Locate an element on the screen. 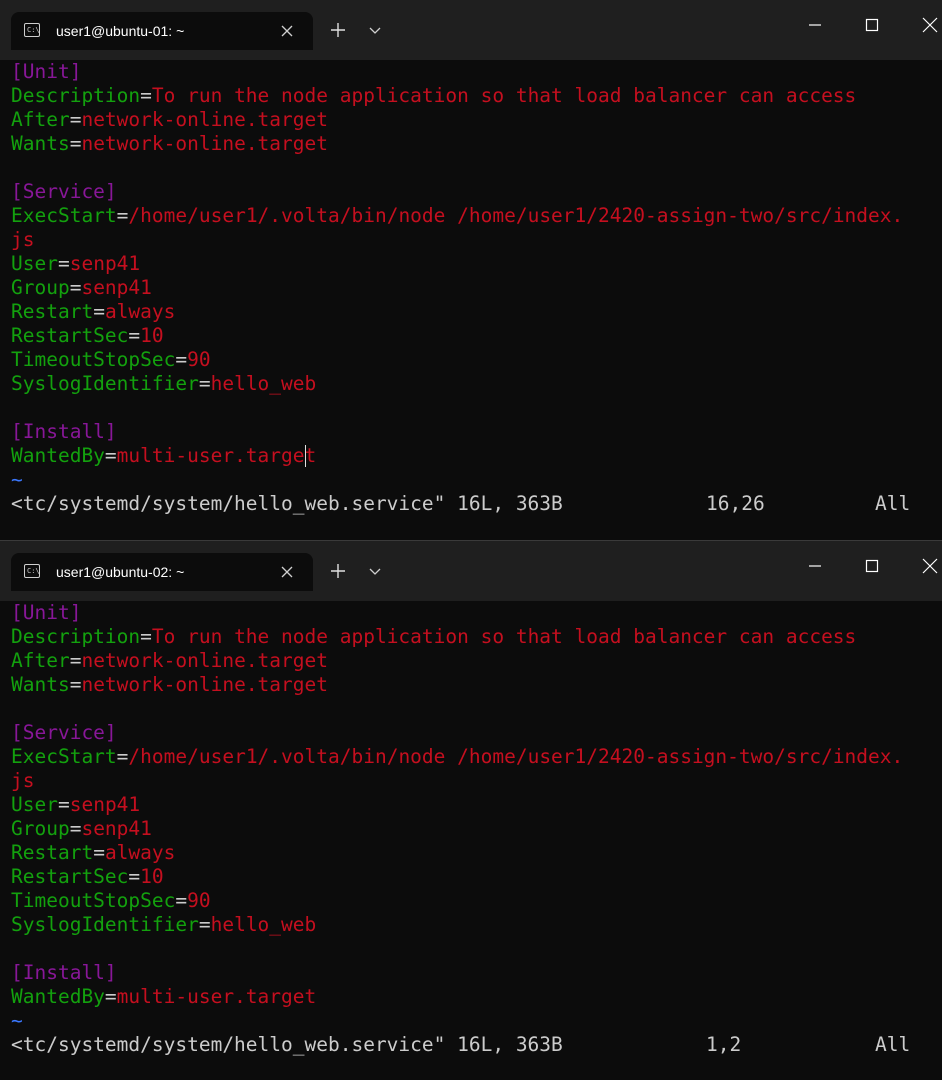 The width and height of the screenshot is (942, 1080). config-key: TimeoutStopSec is located at coordinates (93, 900).